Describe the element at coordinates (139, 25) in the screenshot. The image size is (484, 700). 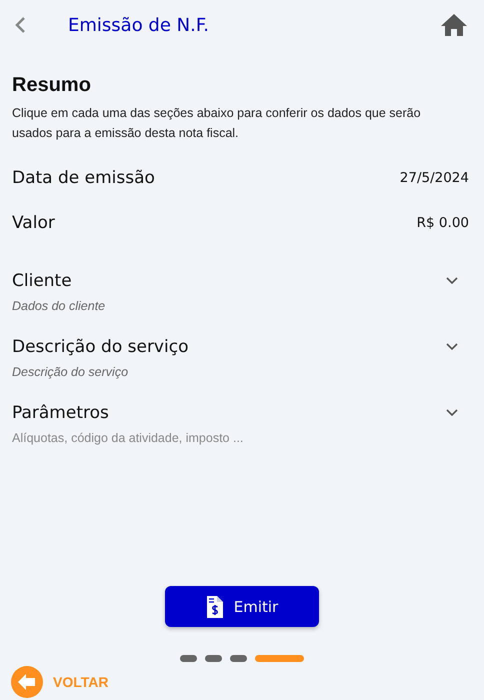
I see `page-title: Emissão de N.F.` at that location.